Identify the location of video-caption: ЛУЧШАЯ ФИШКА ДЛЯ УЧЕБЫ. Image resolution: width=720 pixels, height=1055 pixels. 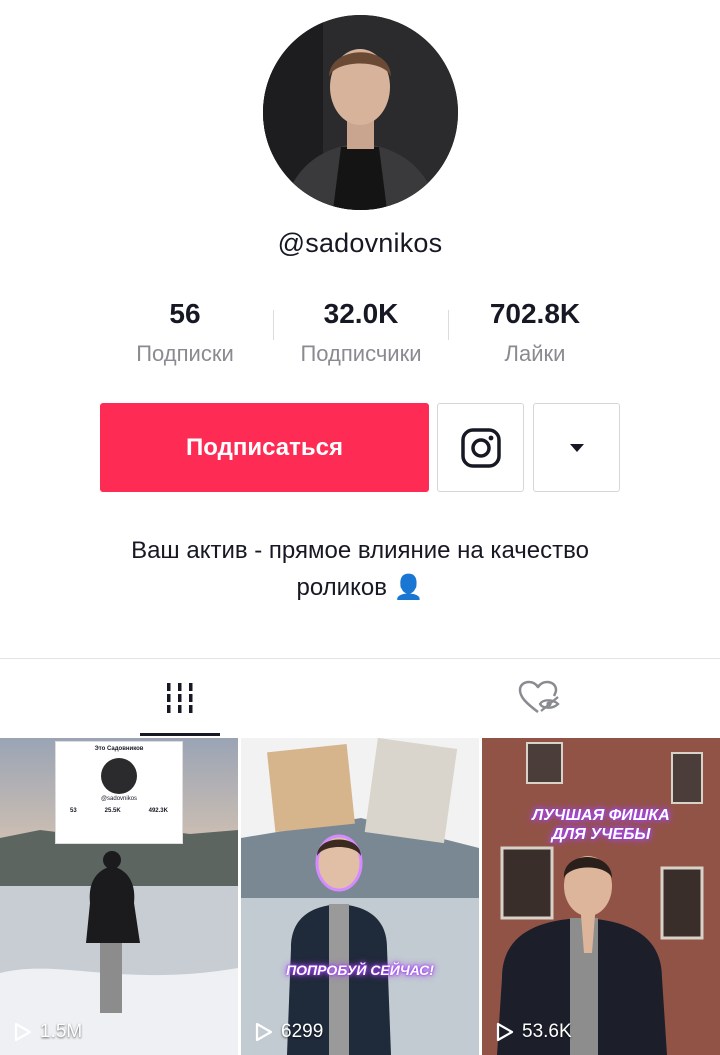
(601, 825).